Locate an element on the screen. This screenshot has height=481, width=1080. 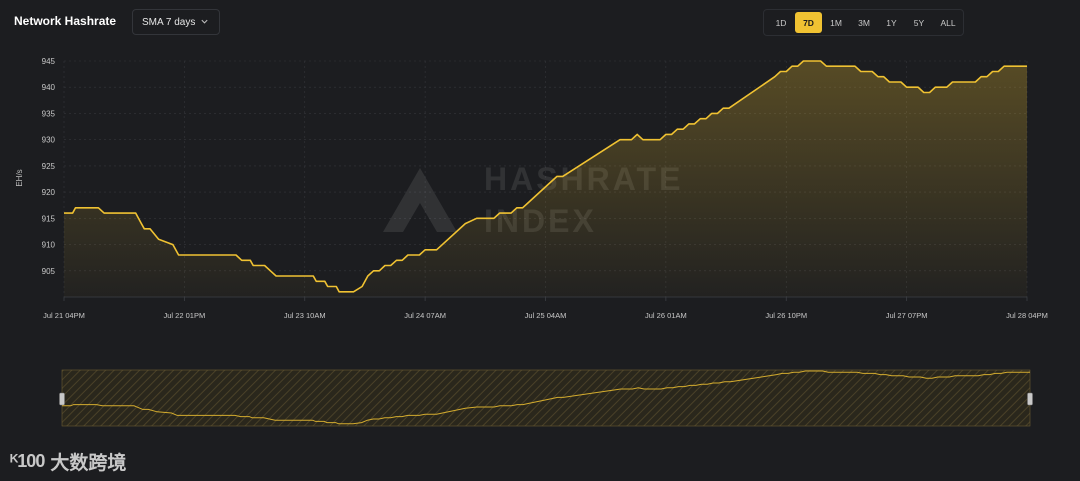
brand-logo: ᴷ100 is located at coordinates (27, 461).